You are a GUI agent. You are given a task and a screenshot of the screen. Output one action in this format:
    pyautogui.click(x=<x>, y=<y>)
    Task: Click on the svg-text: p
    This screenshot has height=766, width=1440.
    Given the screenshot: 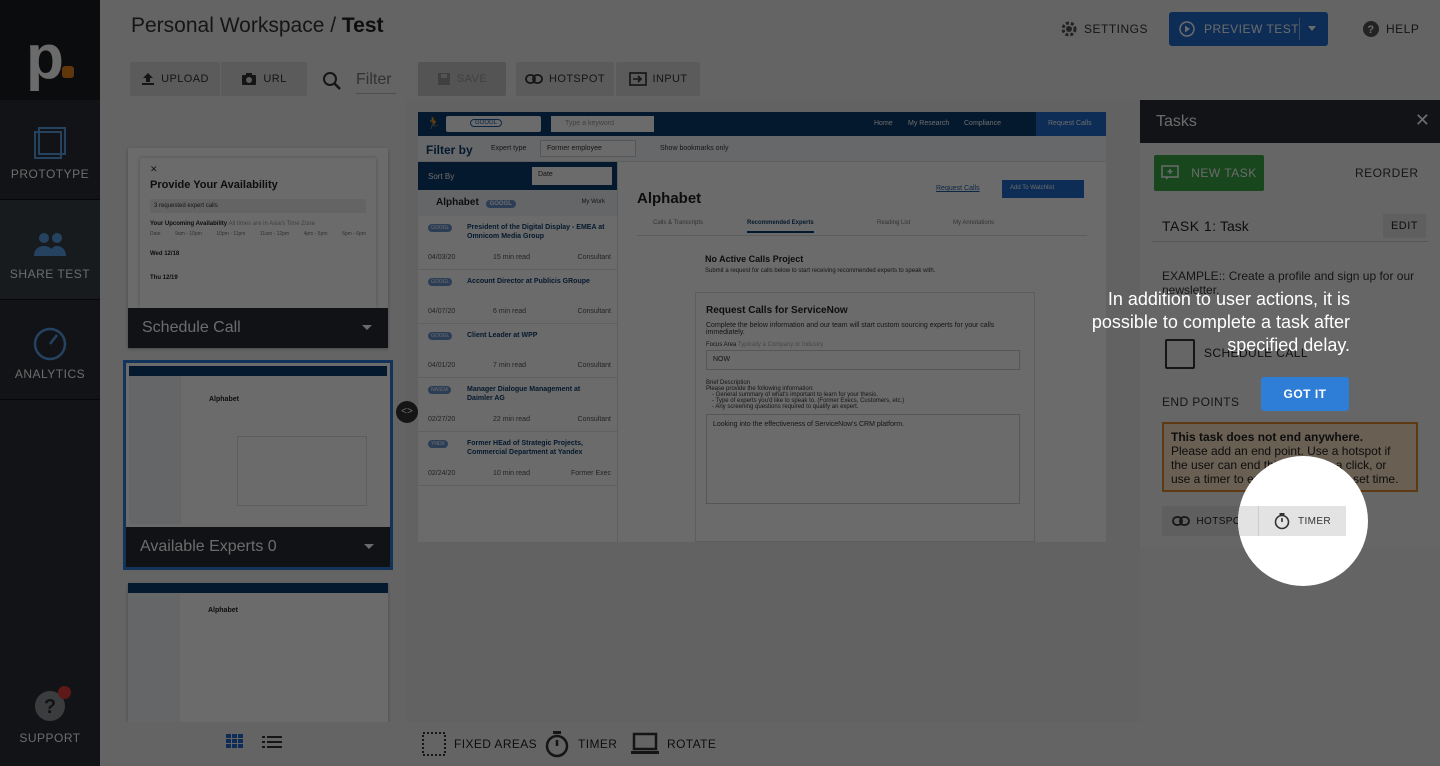 What is the action you would take?
    pyautogui.click(x=45, y=57)
    